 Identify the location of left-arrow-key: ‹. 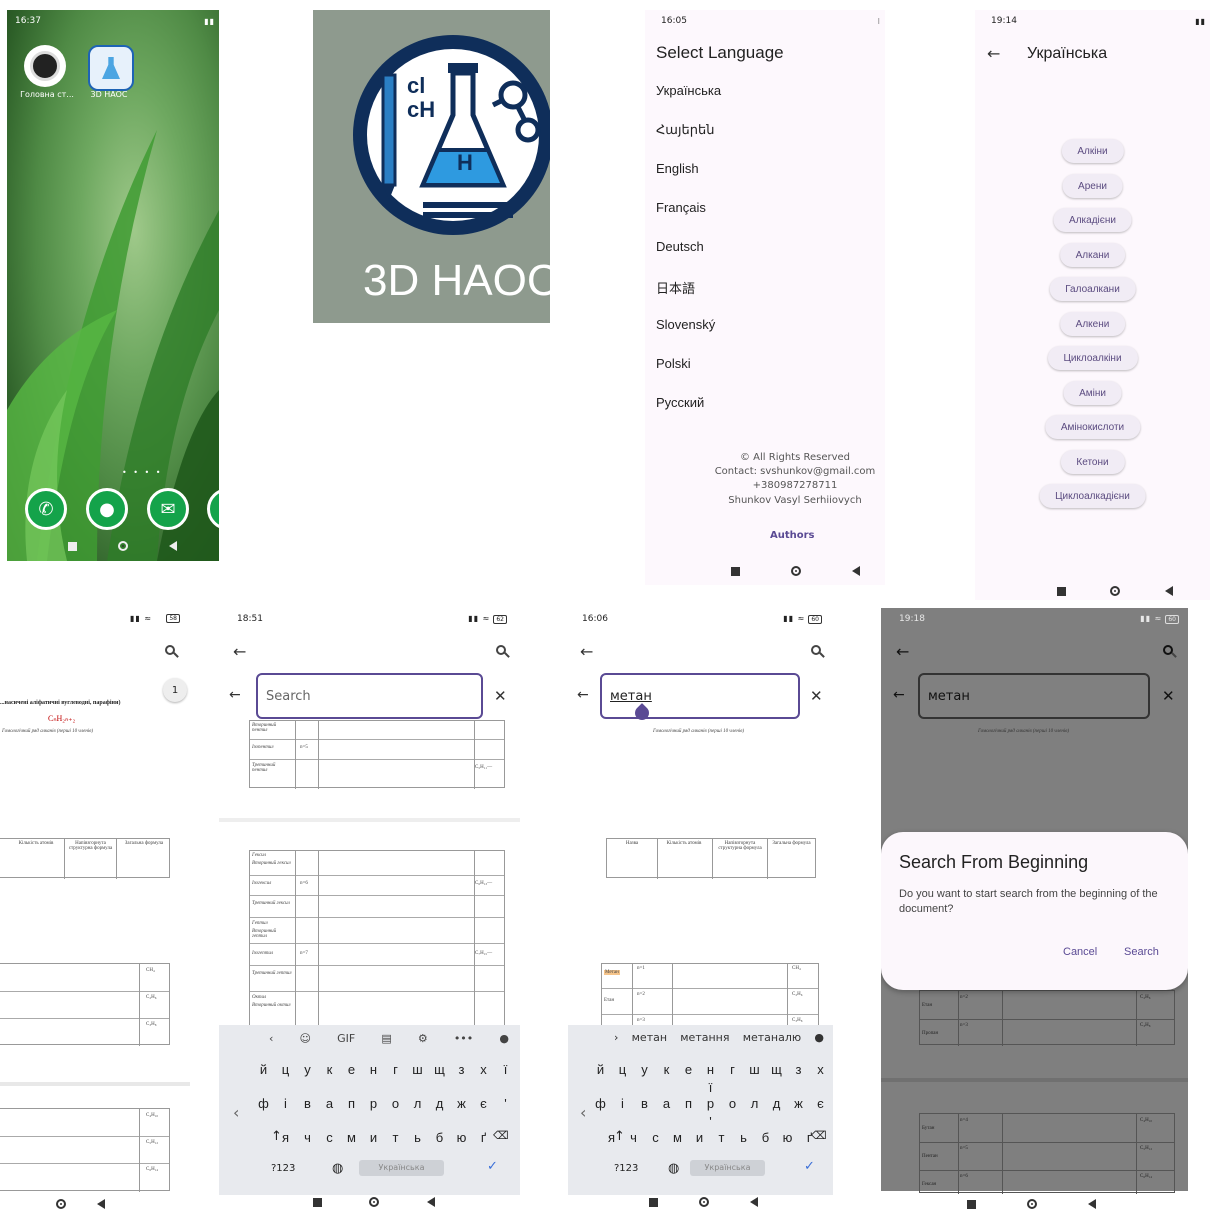
(583, 1112).